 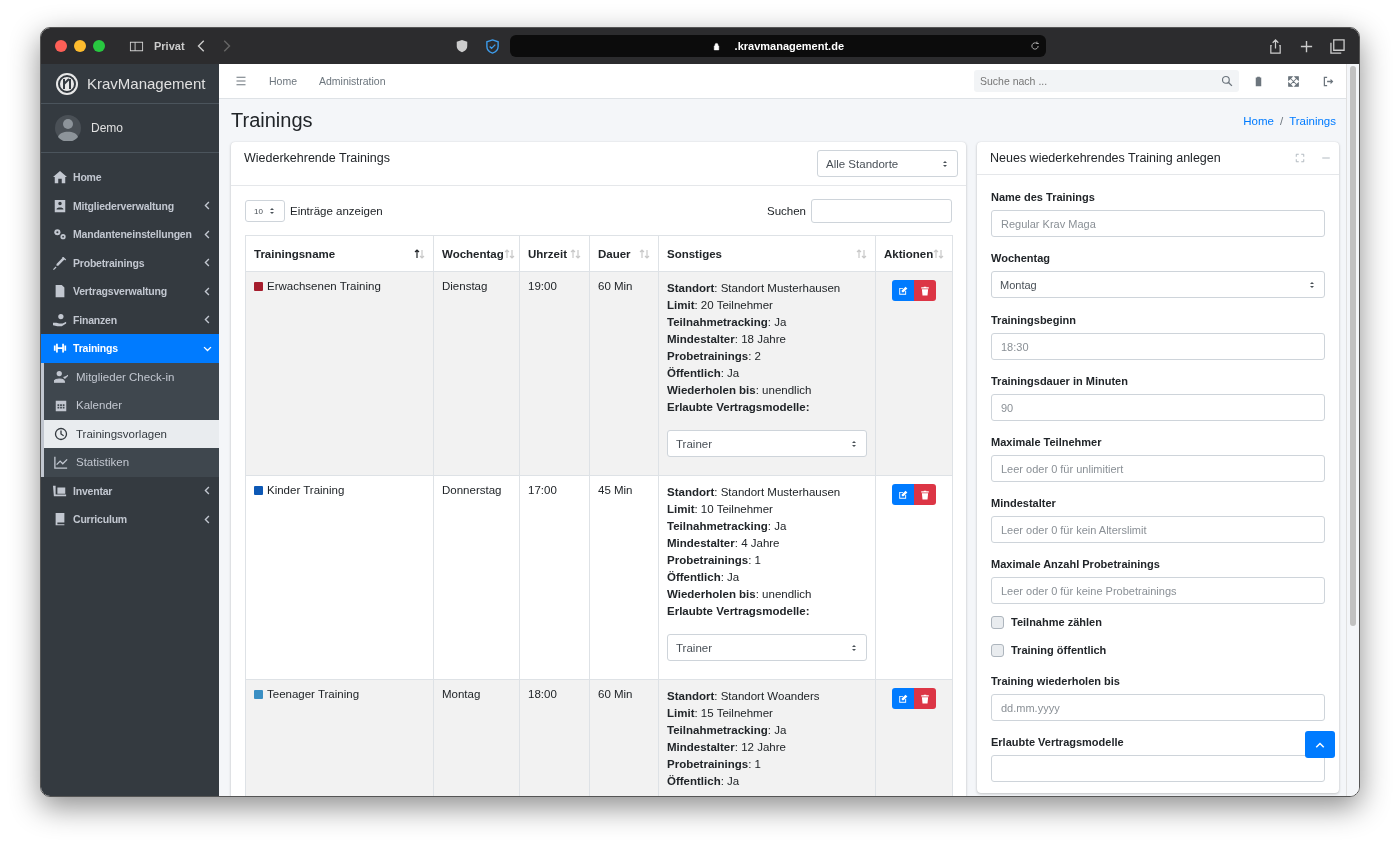 I want to click on scrollbar-thumb, so click(x=1353, y=346).